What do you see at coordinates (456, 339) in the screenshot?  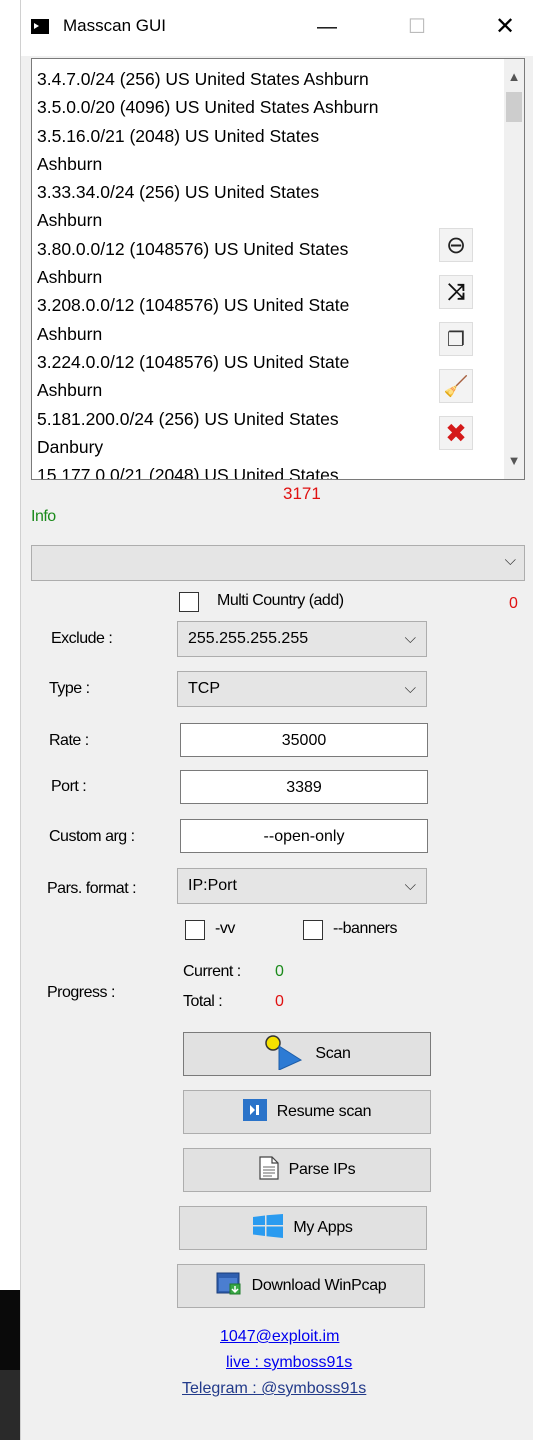 I see `copy-icon: ❐` at bounding box center [456, 339].